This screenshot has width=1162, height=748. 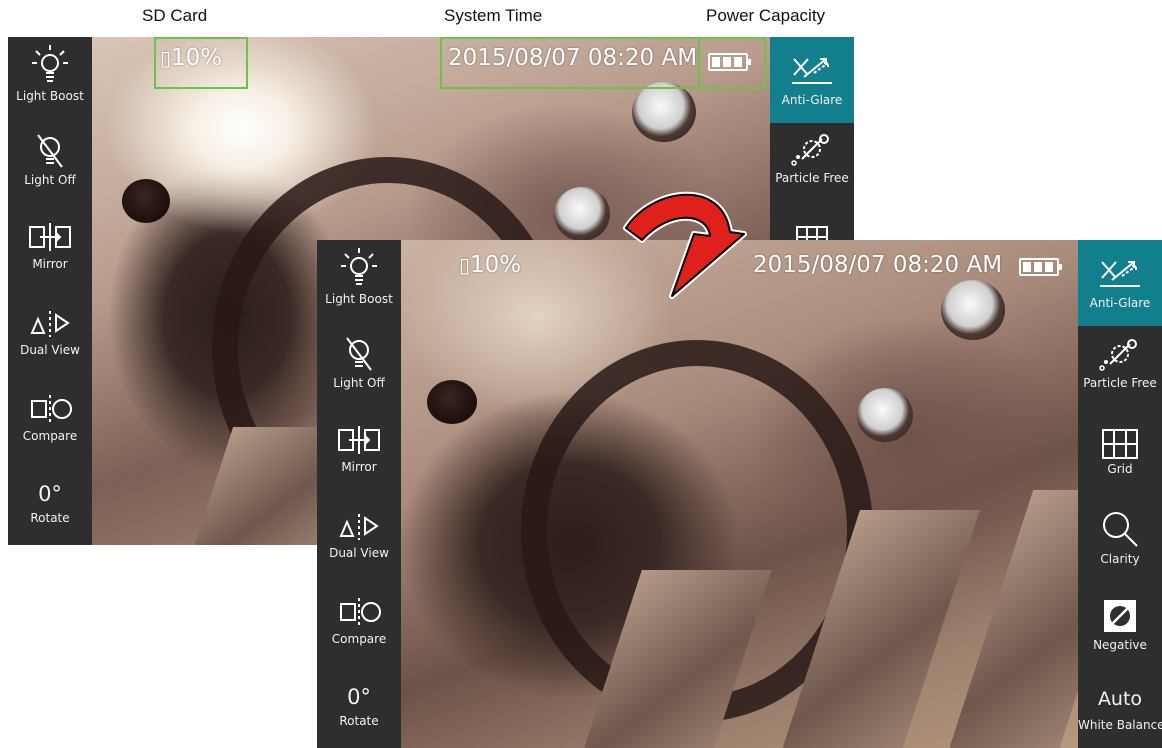 What do you see at coordinates (732, 63) in the screenshot?
I see `power-capacity-highlight` at bounding box center [732, 63].